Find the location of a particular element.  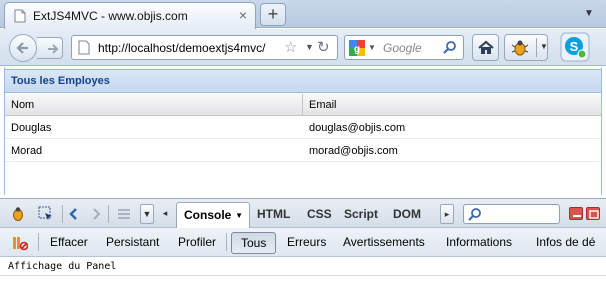

persist-button: Persistant is located at coordinates (132, 242).